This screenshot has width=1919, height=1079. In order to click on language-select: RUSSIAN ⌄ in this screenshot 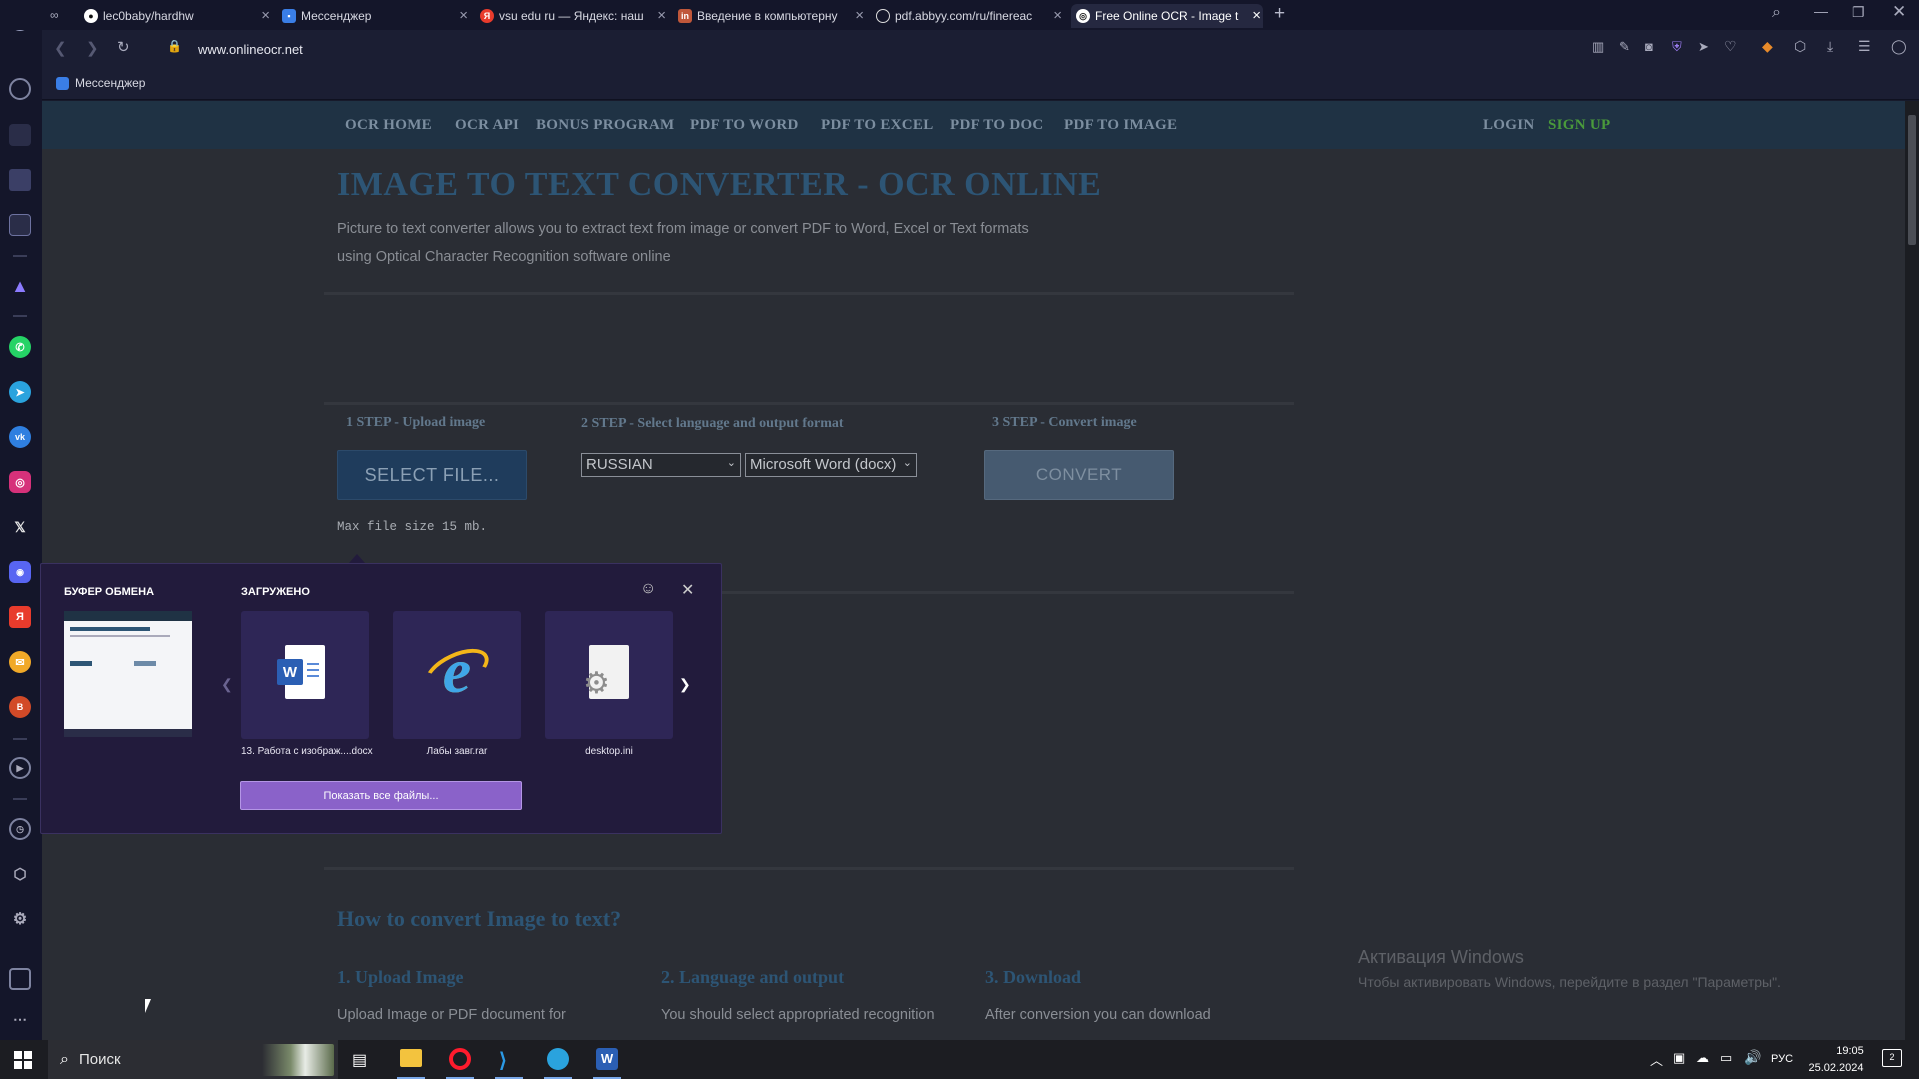, I will do `click(661, 465)`.